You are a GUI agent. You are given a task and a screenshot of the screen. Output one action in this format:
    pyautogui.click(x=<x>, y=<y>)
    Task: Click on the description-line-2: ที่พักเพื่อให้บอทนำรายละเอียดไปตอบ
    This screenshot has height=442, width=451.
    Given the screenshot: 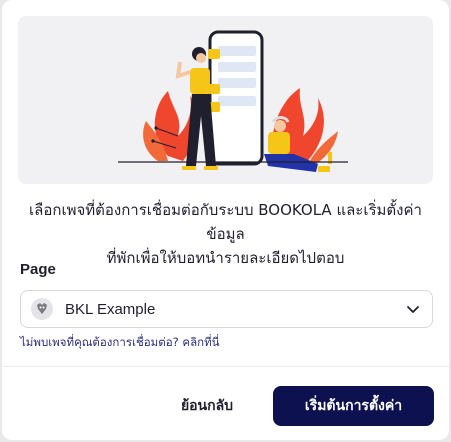 What is the action you would take?
    pyautogui.click(x=225, y=258)
    